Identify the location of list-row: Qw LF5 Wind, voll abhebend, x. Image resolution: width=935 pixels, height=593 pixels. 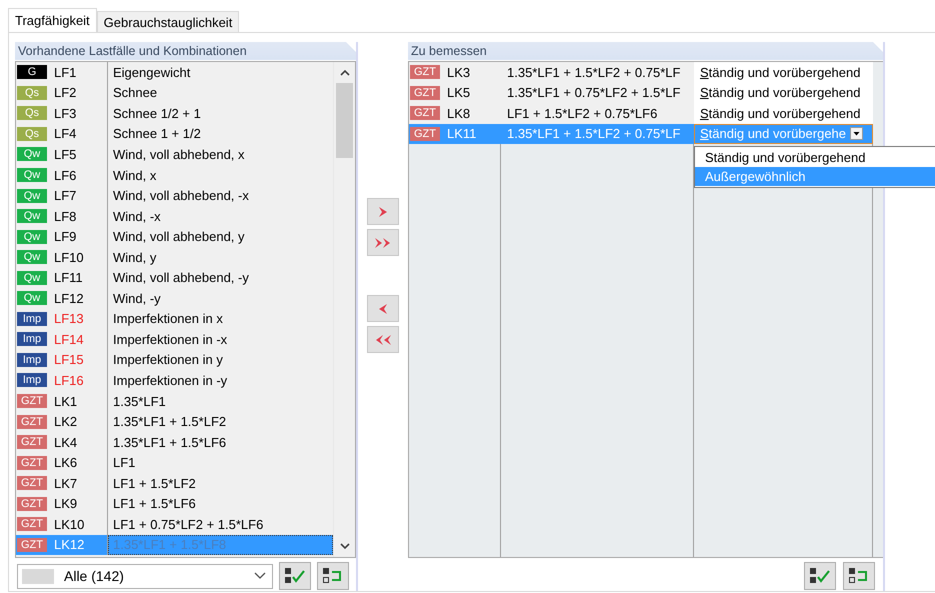
(174, 154).